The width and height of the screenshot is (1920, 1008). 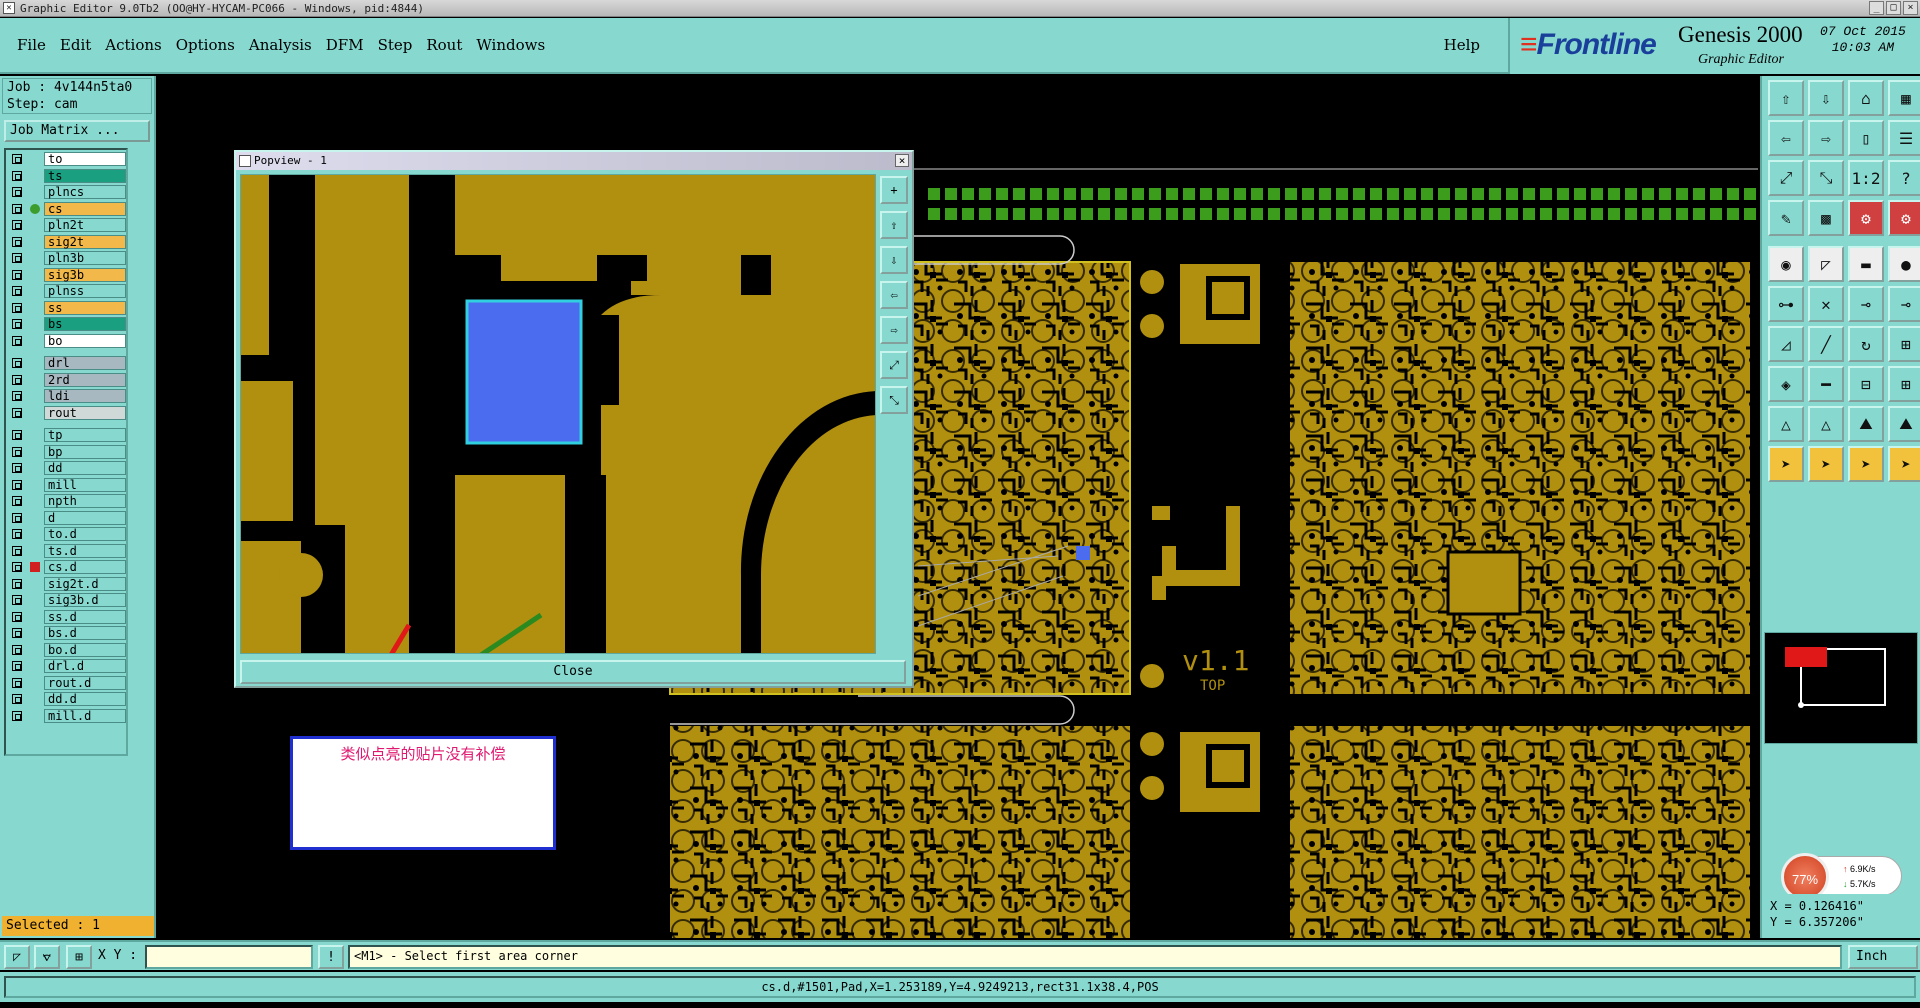 What do you see at coordinates (85, 699) in the screenshot?
I see `layer-name: dd.d` at bounding box center [85, 699].